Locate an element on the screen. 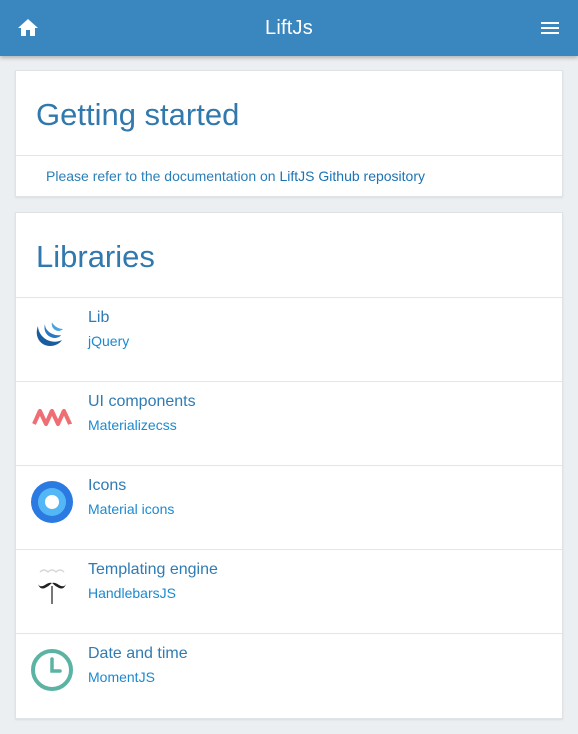 The height and width of the screenshot is (734, 578). library-item-subtitle-link: jQuery is located at coordinates (108, 341).